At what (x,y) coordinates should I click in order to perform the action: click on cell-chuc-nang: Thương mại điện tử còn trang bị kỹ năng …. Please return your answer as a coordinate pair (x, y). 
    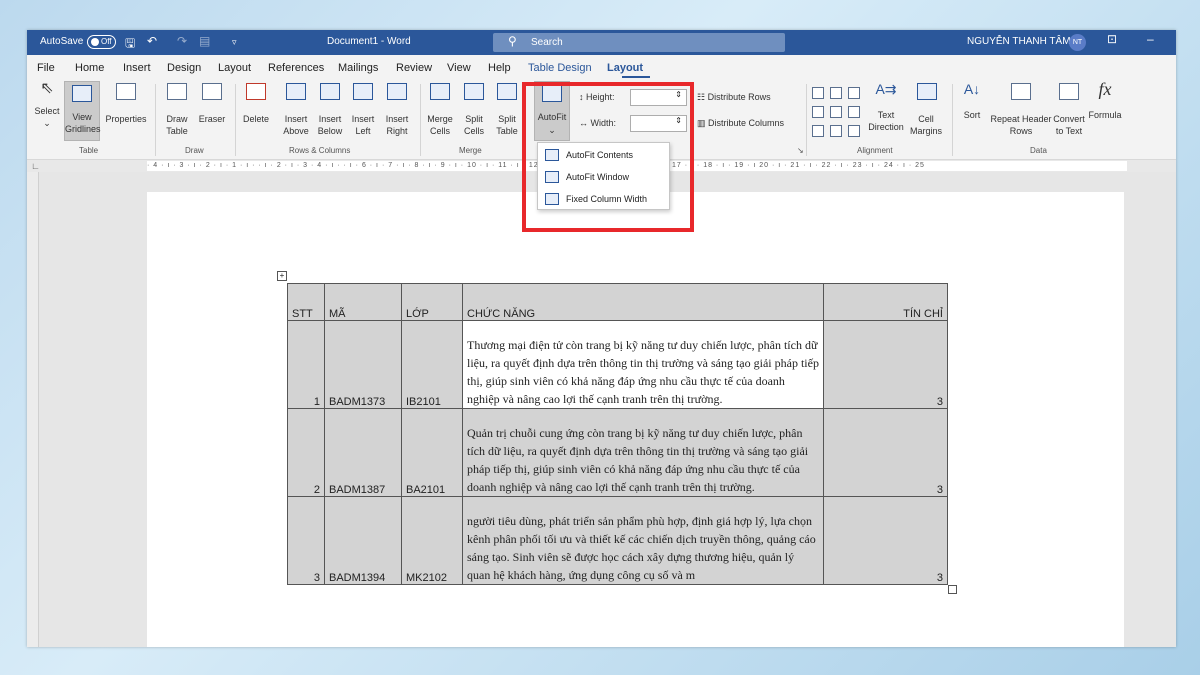
    Looking at the image, I should click on (643, 364).